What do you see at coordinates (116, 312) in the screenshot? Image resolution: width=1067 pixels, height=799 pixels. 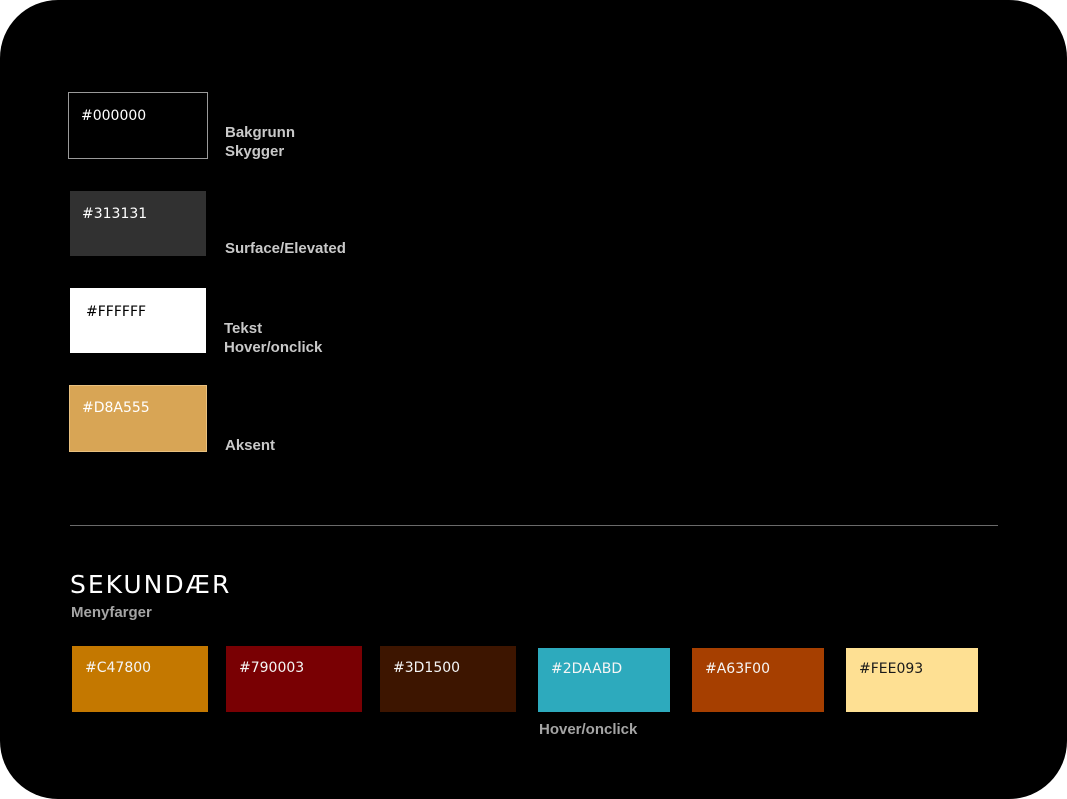 I see `swatch-white-hex: #FFFFFF` at bounding box center [116, 312].